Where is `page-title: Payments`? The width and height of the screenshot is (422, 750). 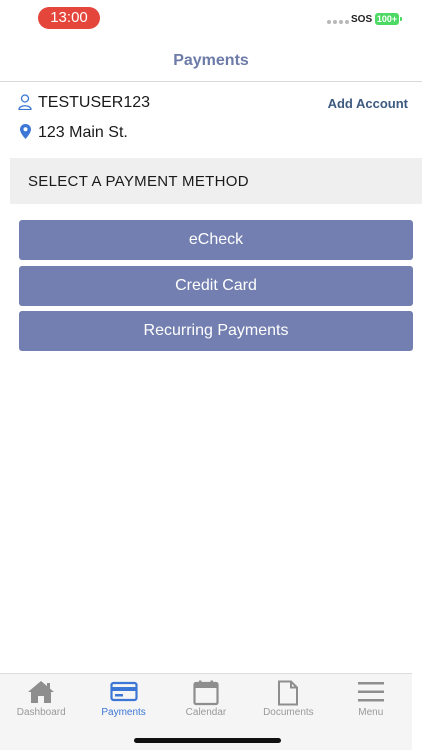
page-title: Payments is located at coordinates (211, 60).